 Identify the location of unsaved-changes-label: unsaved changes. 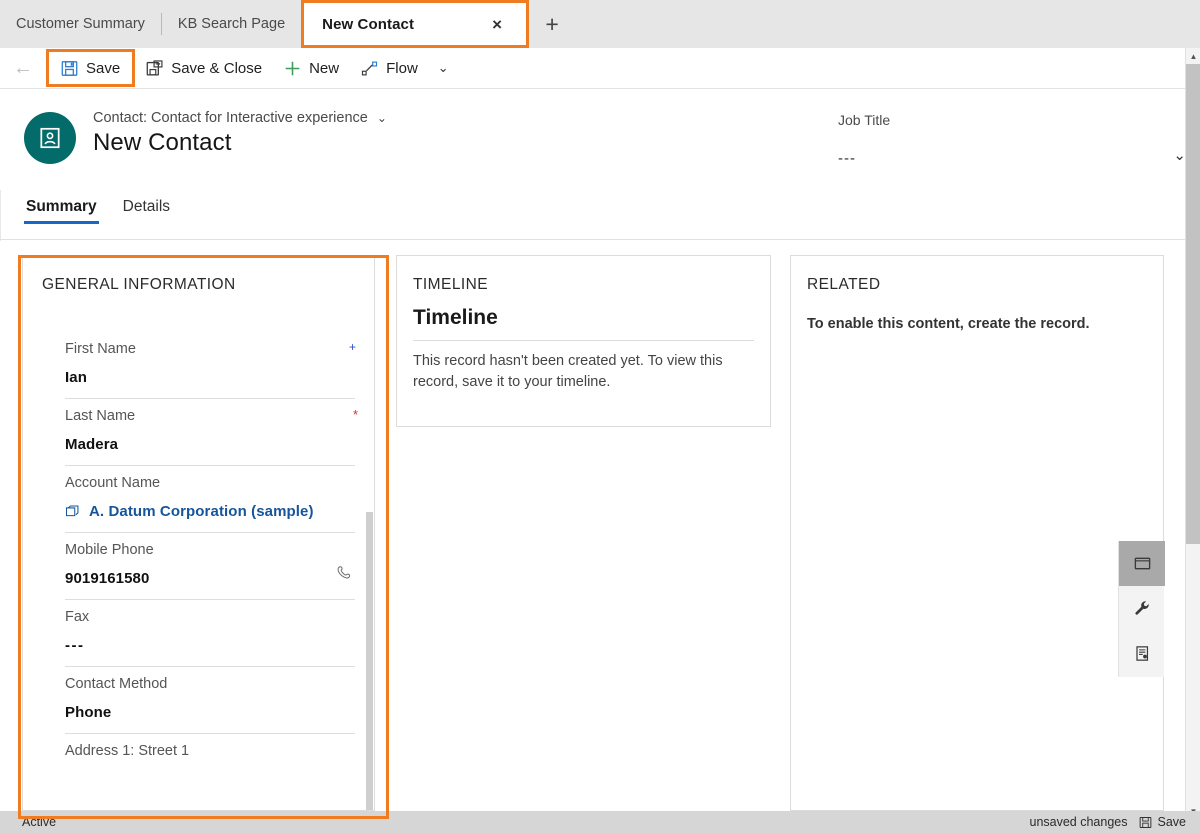
(1078, 822).